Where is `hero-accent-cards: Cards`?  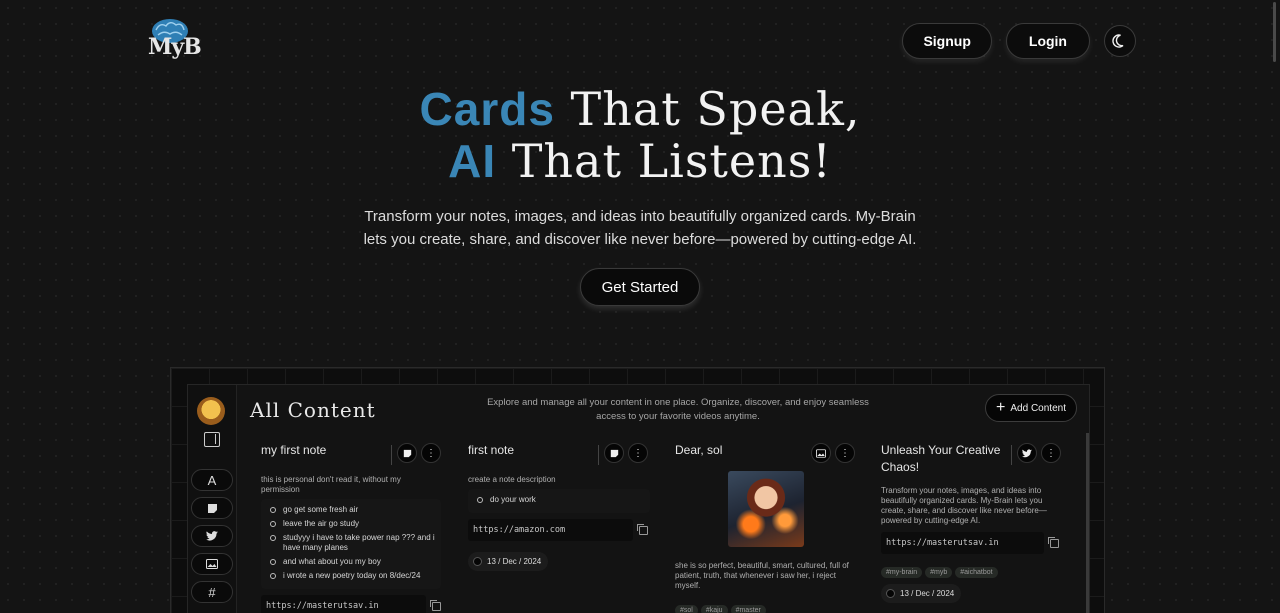
hero-accent-cards: Cards is located at coordinates (487, 109).